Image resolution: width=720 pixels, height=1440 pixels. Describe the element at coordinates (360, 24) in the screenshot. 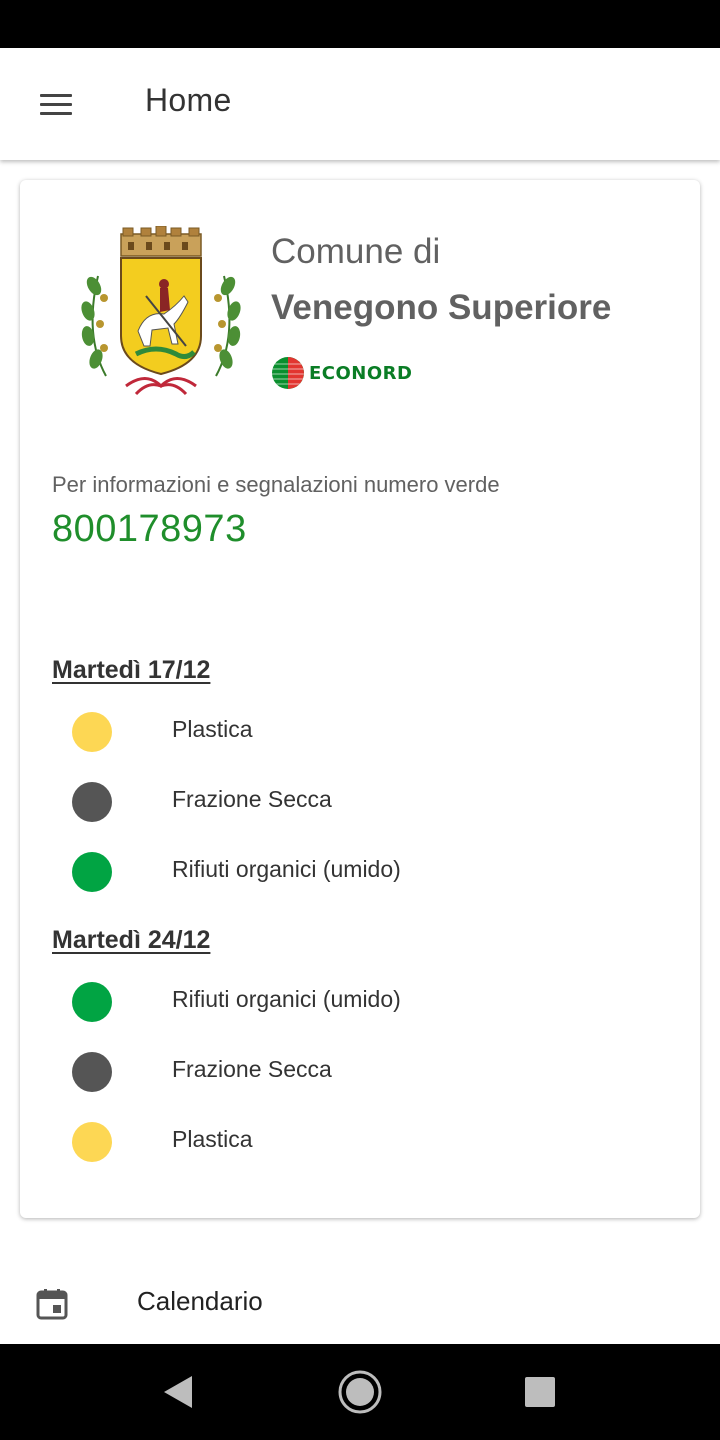

I see `status-bar` at that location.